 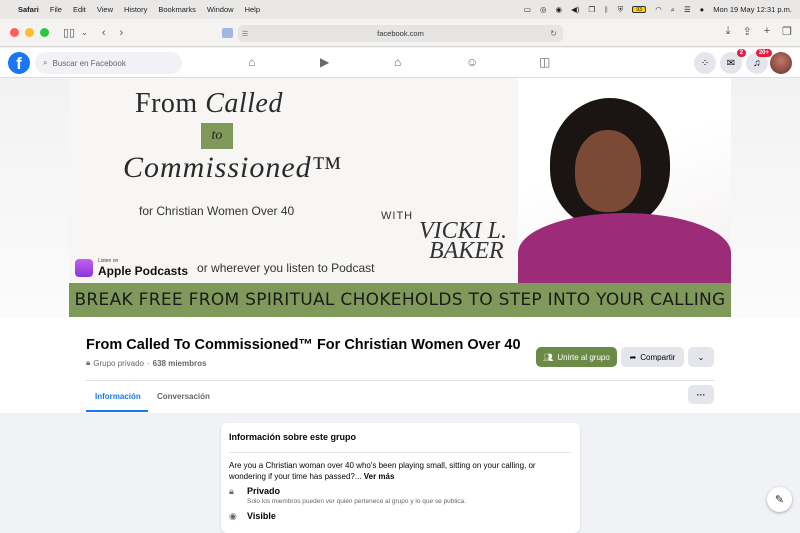 I want to click on close-window-button, so click(x=14, y=32).